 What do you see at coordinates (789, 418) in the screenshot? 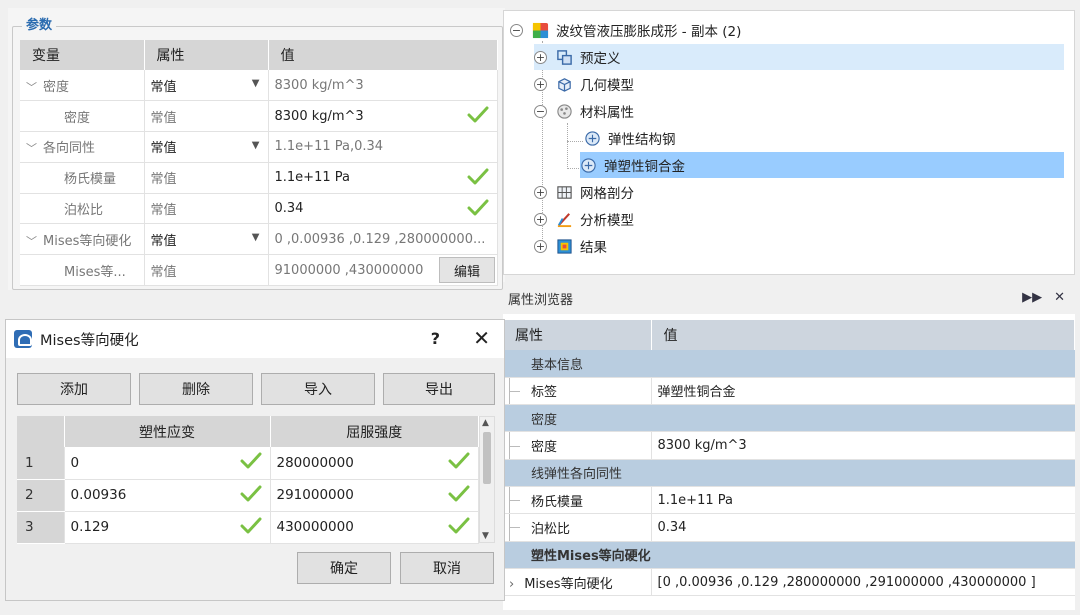
I see `section-density: 密度` at bounding box center [789, 418].